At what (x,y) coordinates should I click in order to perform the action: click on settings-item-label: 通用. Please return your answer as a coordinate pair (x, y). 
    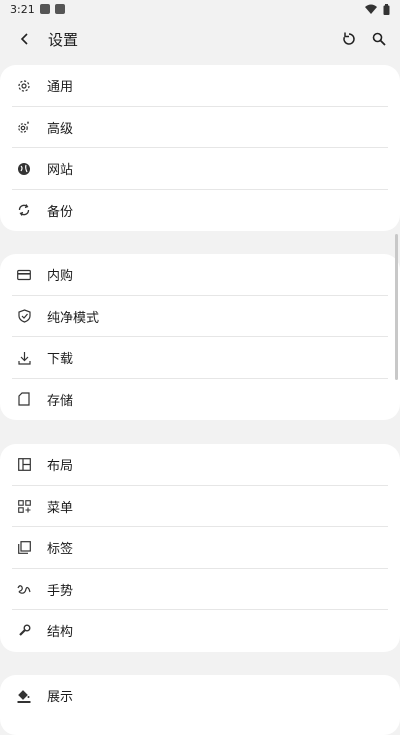
    Looking at the image, I should click on (60, 88).